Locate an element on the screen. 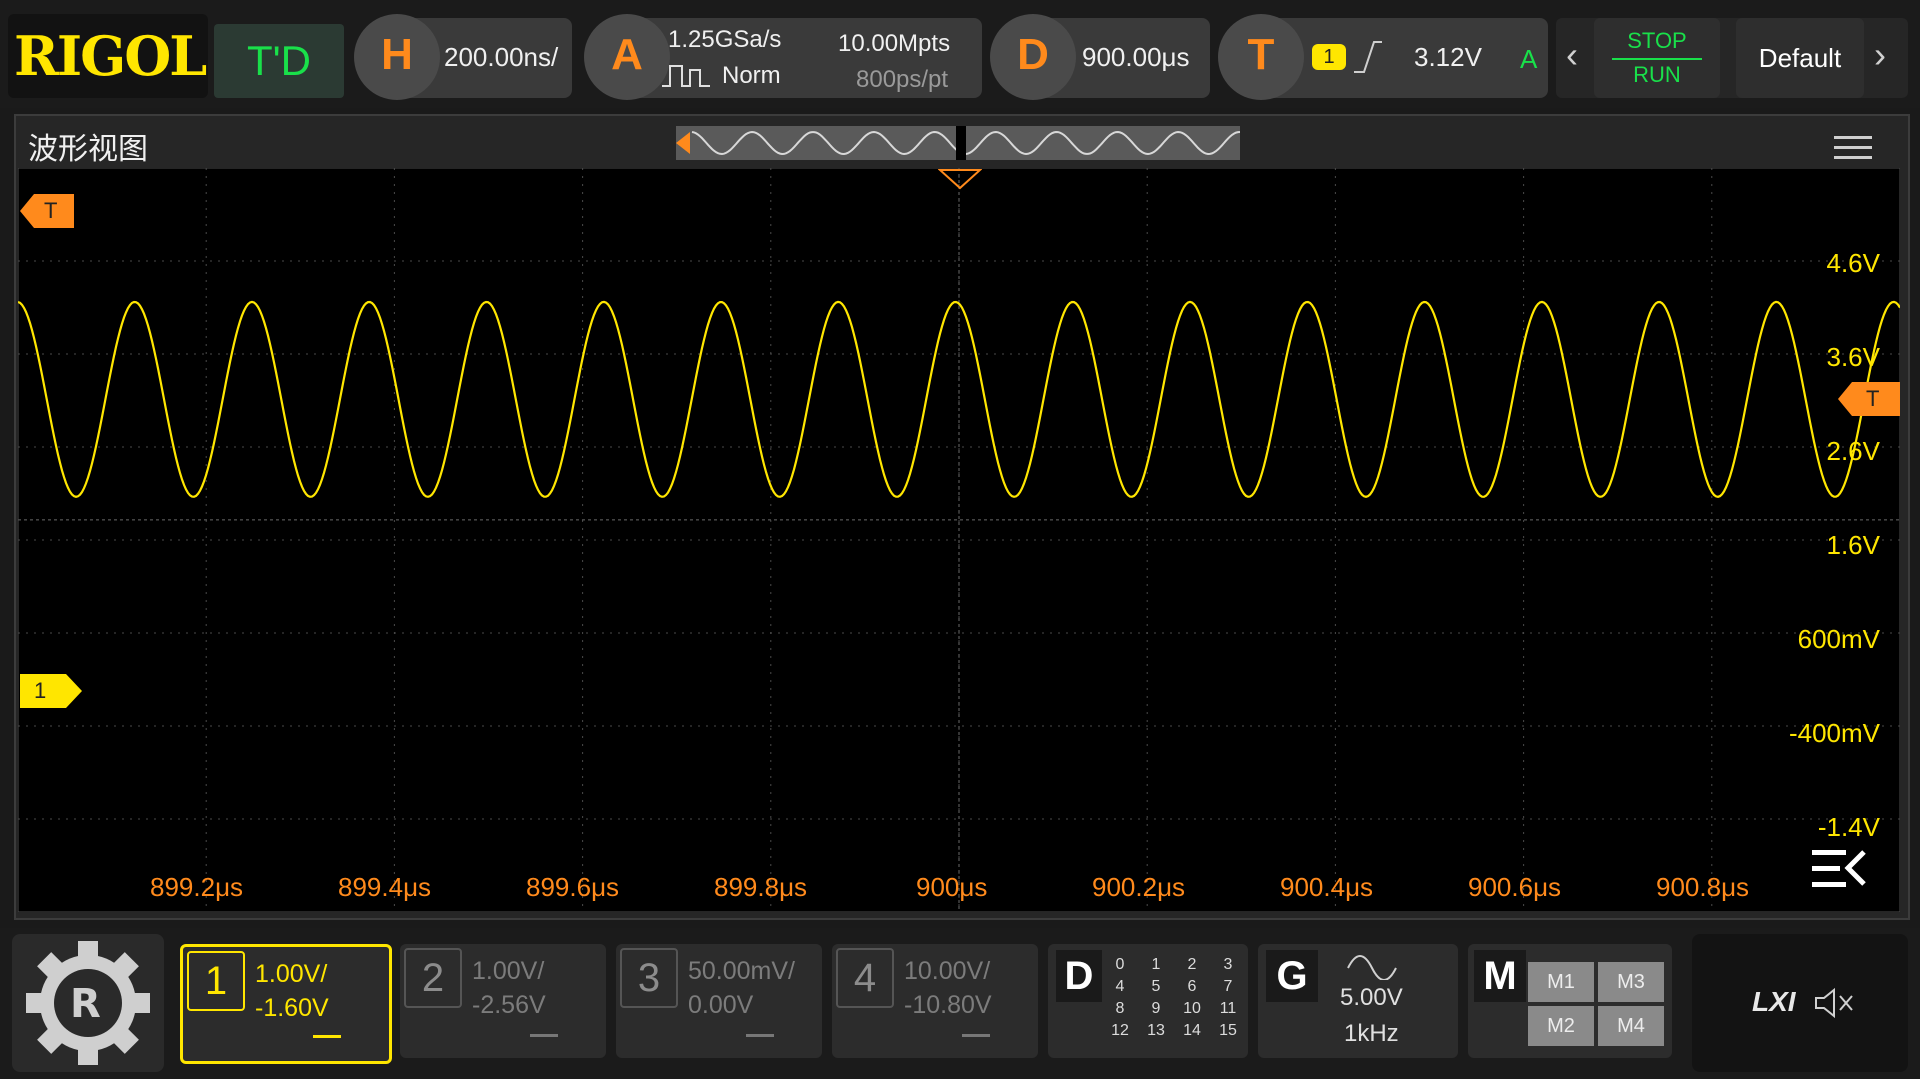 The height and width of the screenshot is (1079, 1920). chevron-right-icon: › is located at coordinates (1880, 55).